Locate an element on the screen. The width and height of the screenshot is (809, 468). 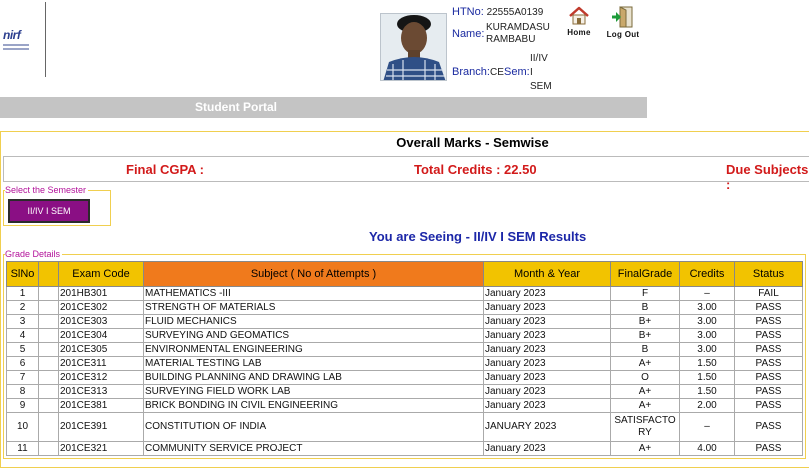
home-button: Home is located at coordinates (579, 21).